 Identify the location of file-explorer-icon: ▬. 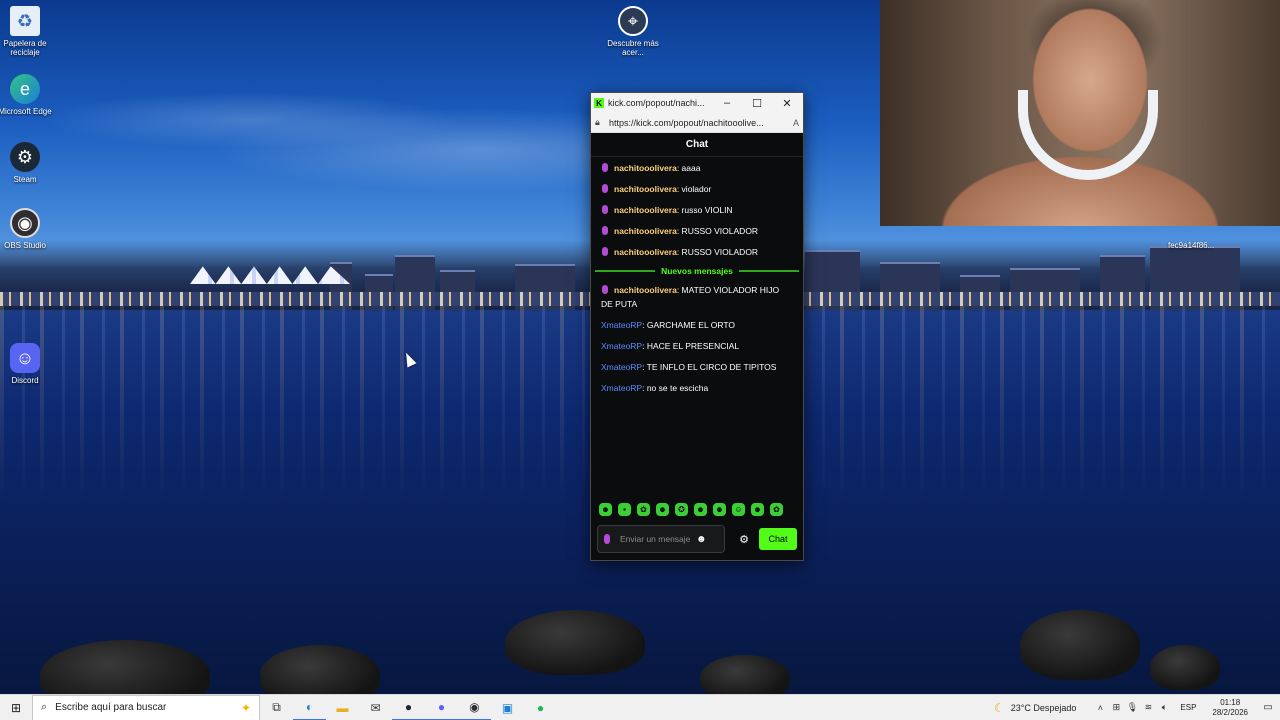
(342, 707).